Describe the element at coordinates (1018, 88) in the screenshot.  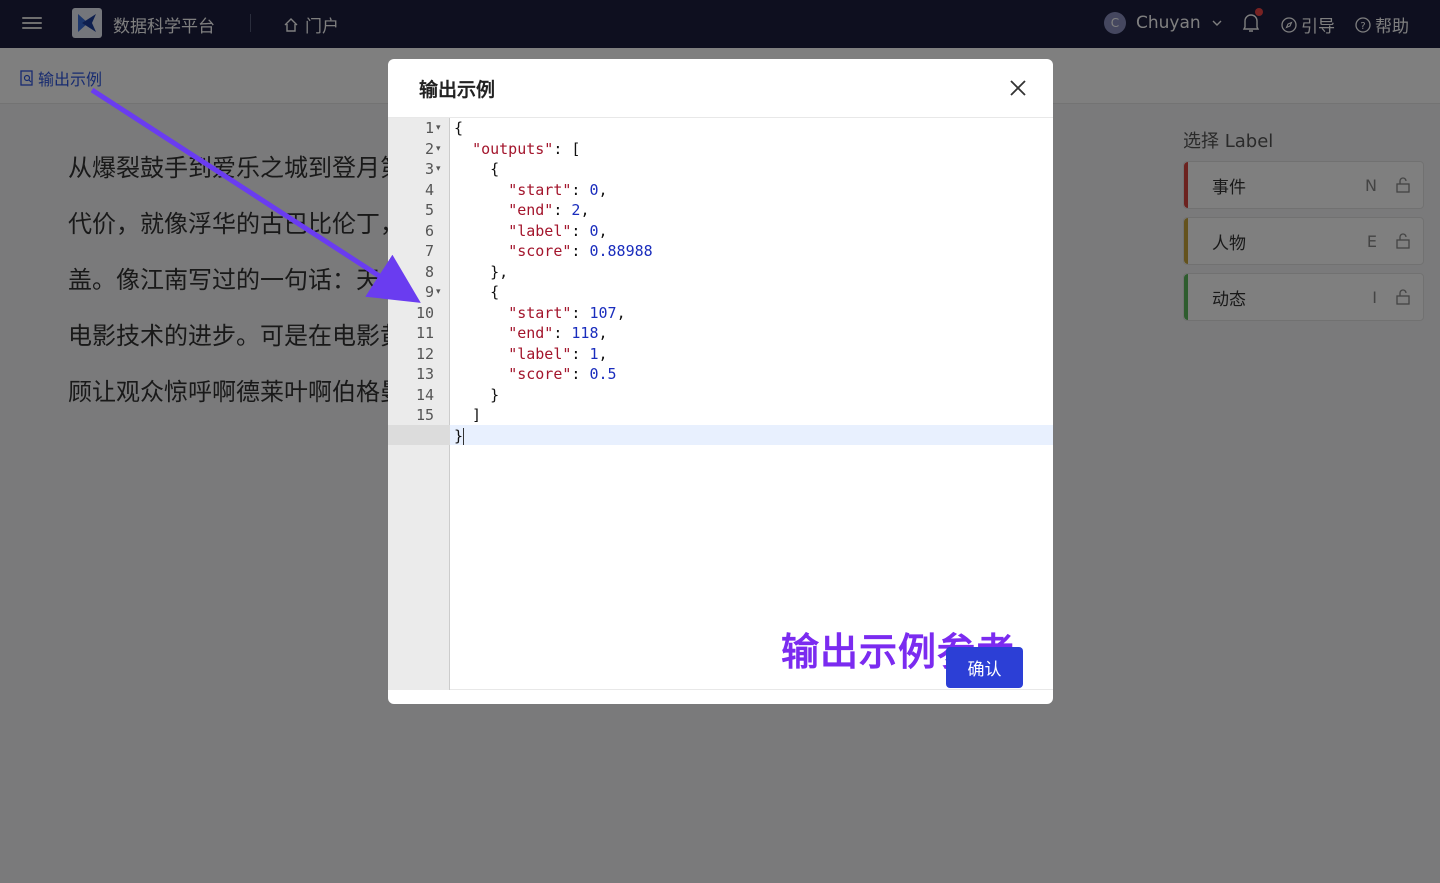
I see `close-icon` at that location.